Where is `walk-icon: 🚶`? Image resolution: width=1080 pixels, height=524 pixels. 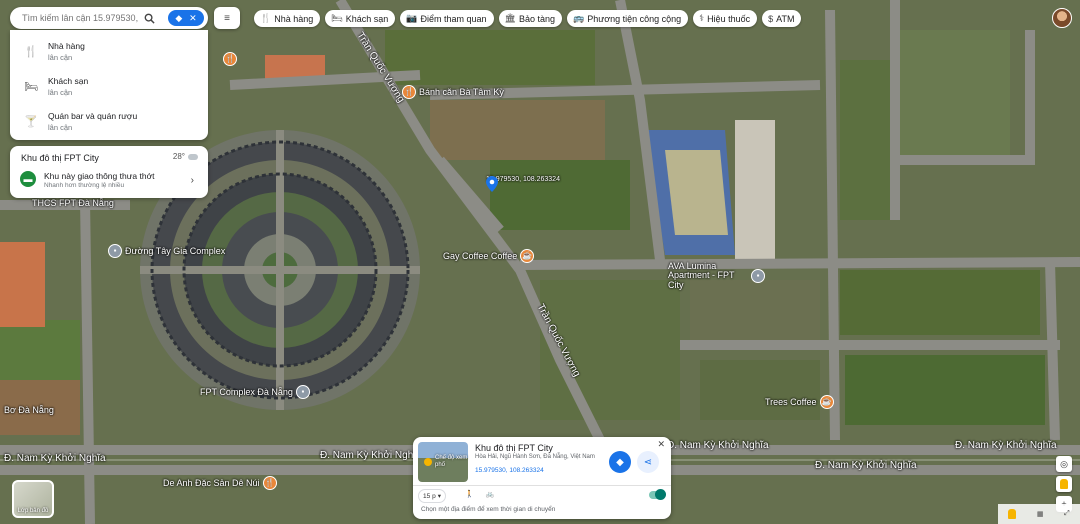 walk-icon: 🚶 is located at coordinates (469, 494).